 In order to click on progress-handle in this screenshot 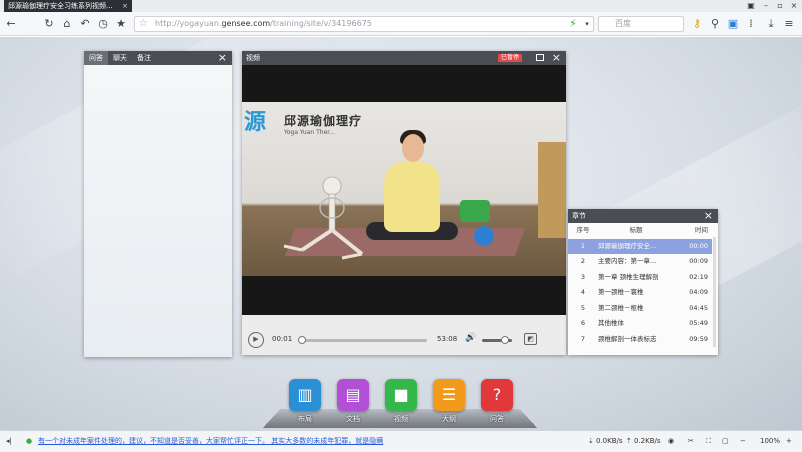, I will do `click(302, 340)`.